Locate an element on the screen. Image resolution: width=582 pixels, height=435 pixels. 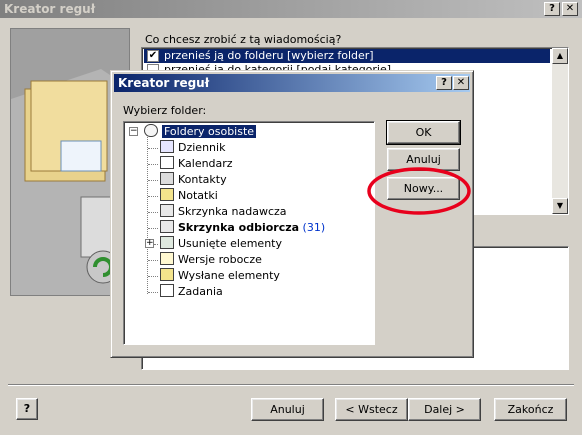
main-title: Kreator reguł is located at coordinates (50, 9).